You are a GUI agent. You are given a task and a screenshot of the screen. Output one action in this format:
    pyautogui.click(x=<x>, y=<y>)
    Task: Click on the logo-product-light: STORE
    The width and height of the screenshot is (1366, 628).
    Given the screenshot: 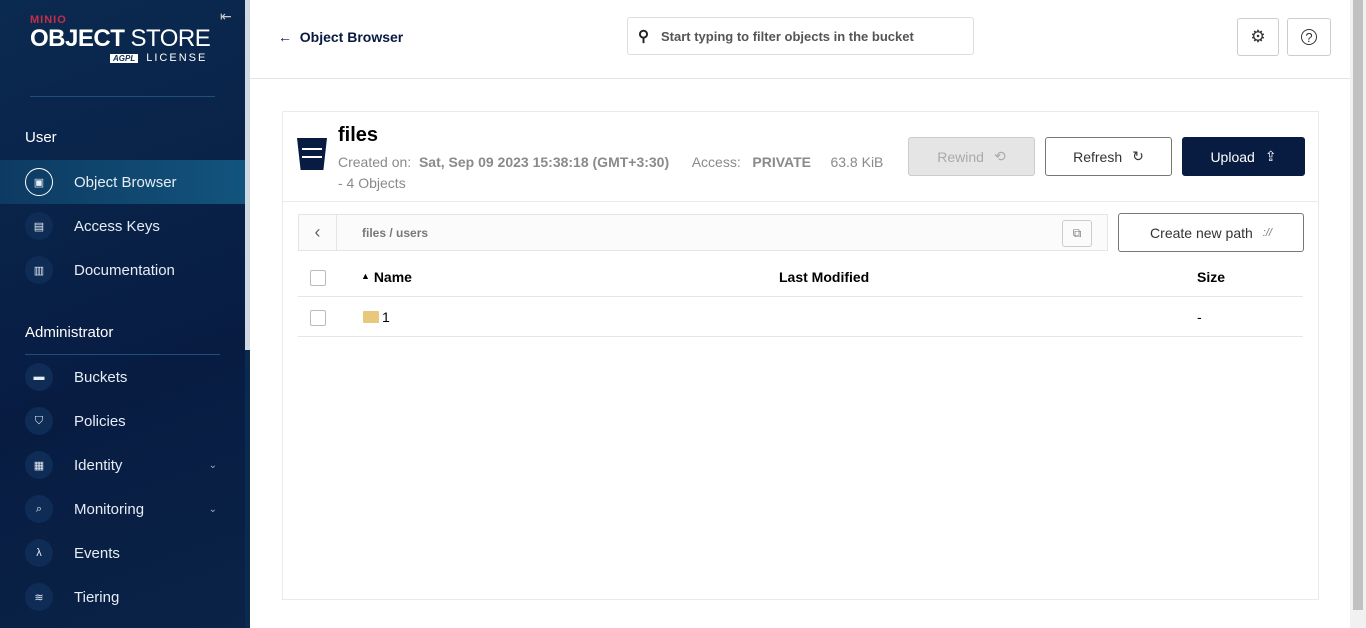 What is the action you would take?
    pyautogui.click(x=170, y=38)
    